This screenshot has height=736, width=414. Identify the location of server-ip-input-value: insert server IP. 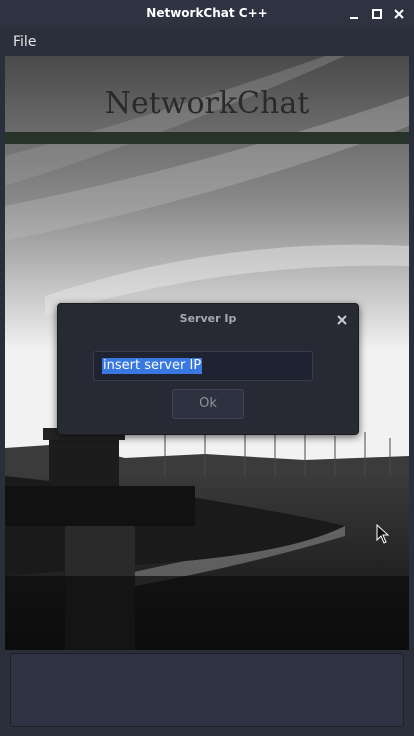
(152, 366).